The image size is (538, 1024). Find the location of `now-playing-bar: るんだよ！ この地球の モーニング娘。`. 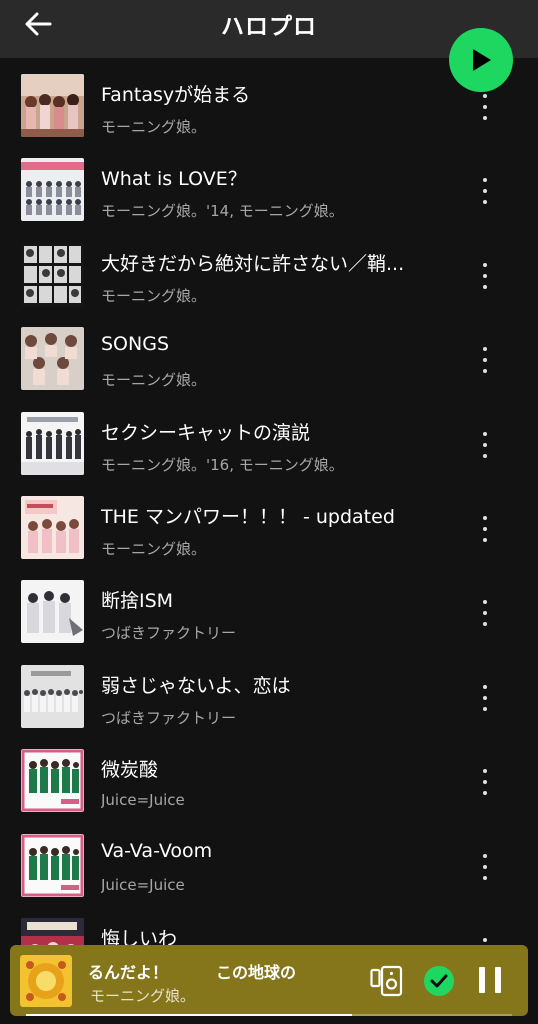

now-playing-bar: るんだよ！ この地球の モーニング娘。 is located at coordinates (269, 980).